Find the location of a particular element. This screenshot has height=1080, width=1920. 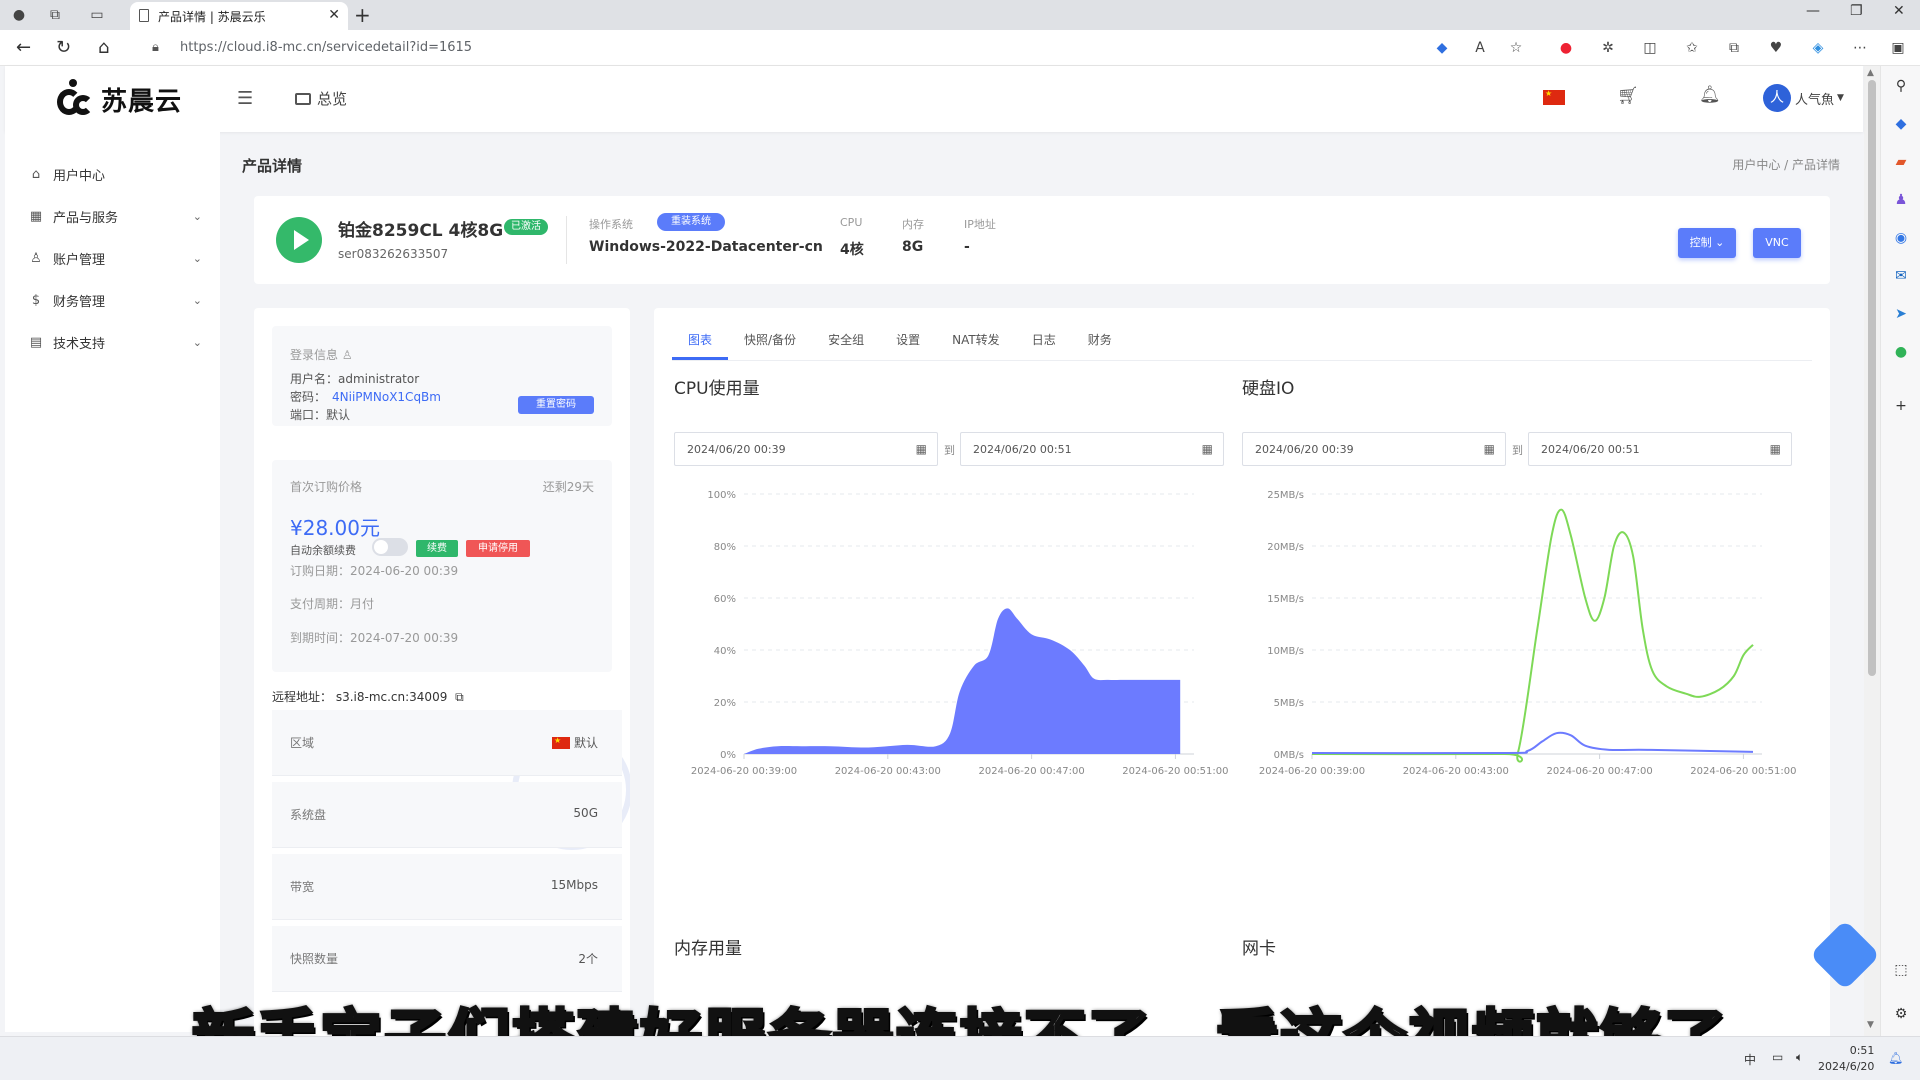

favorite-star-icon: ☆ is located at coordinates (1516, 48).